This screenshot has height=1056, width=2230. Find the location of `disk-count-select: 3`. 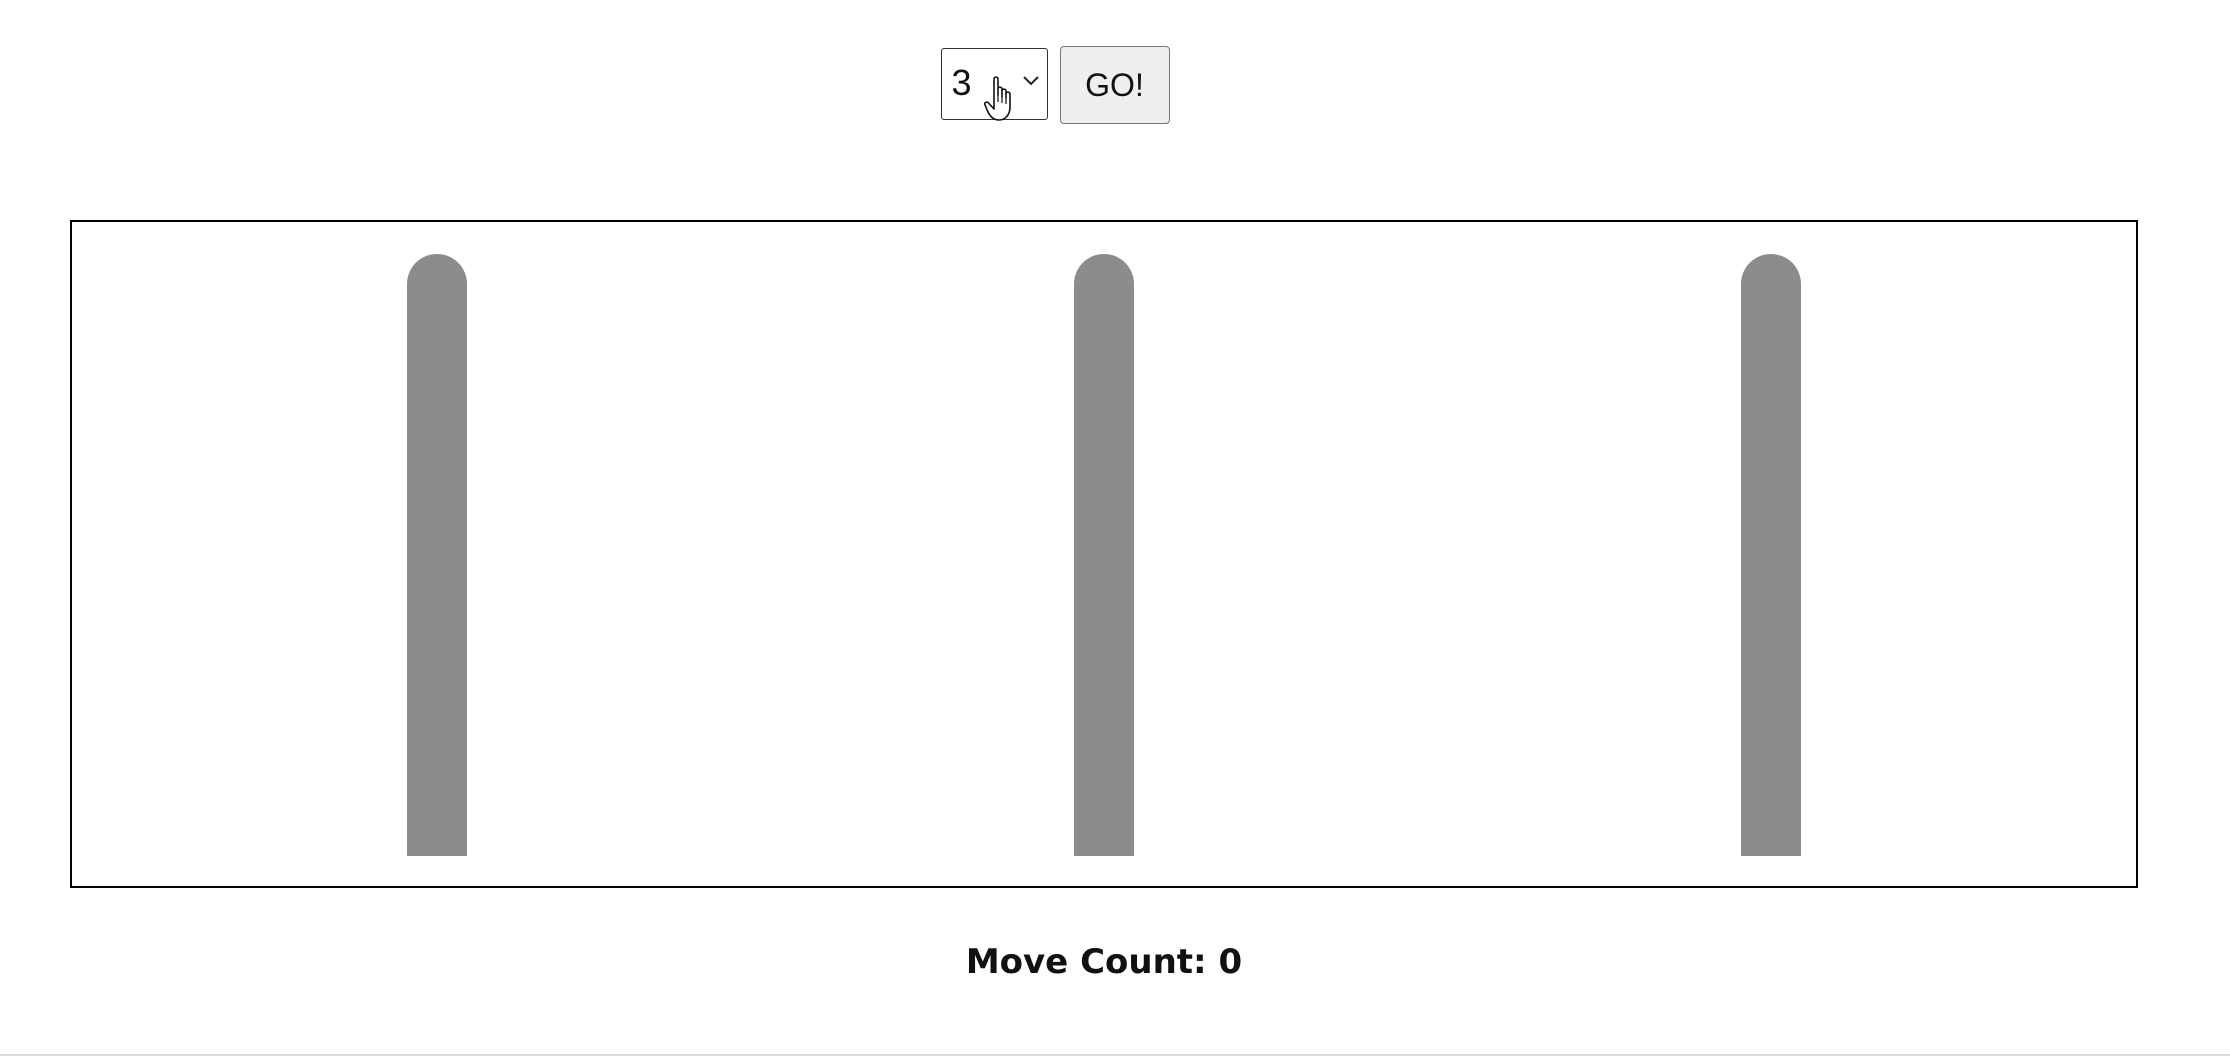

disk-count-select: 3 is located at coordinates (994, 84).